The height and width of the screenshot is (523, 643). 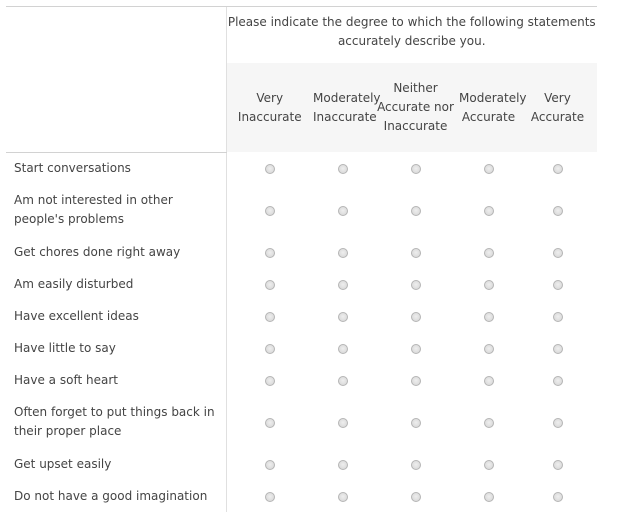 I want to click on statement-text: Have excellent ideas, so click(x=116, y=316).